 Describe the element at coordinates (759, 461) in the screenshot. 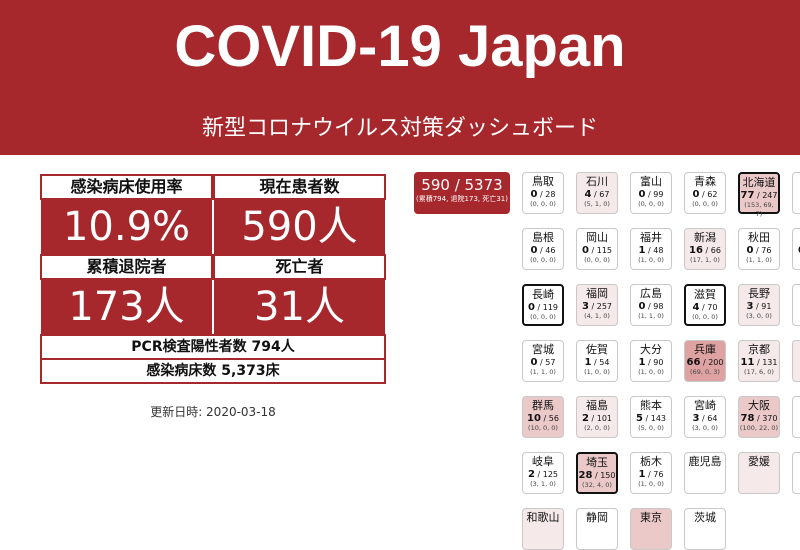

I see `prefecture-name: 愛媛` at that location.